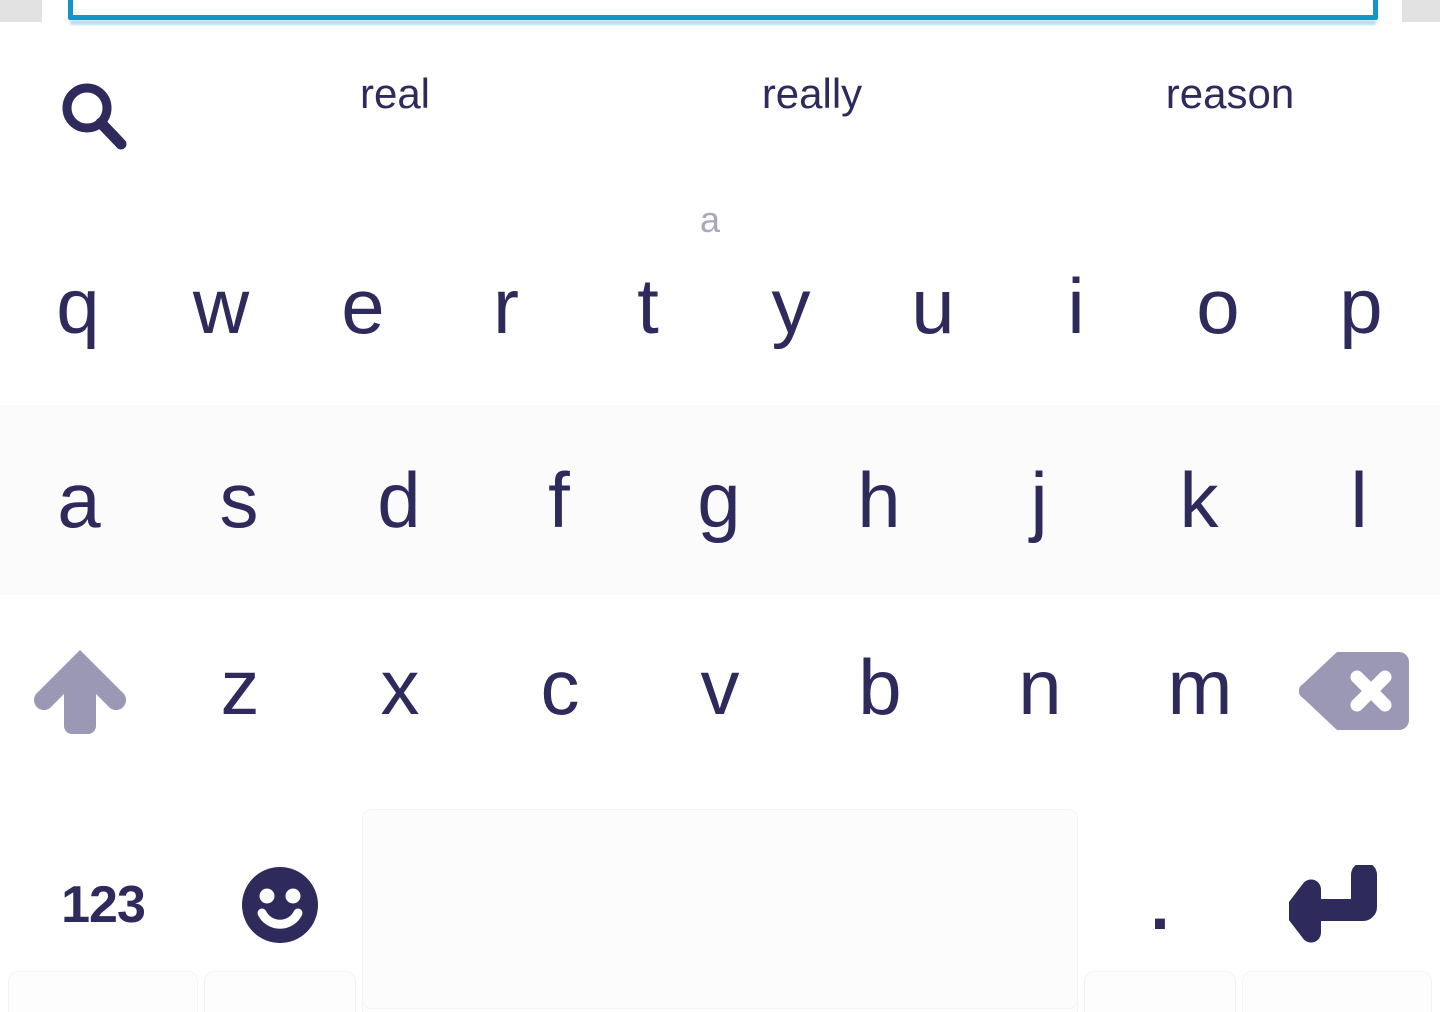  I want to click on emoji-key, so click(280, 905).